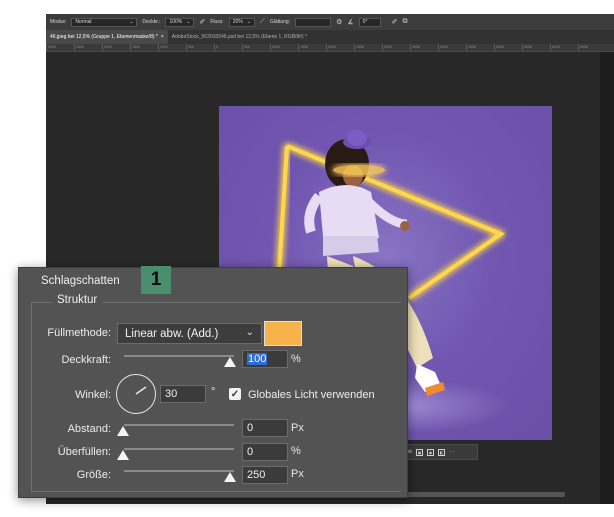  I want to click on mode-value: Normal, so click(83, 22).